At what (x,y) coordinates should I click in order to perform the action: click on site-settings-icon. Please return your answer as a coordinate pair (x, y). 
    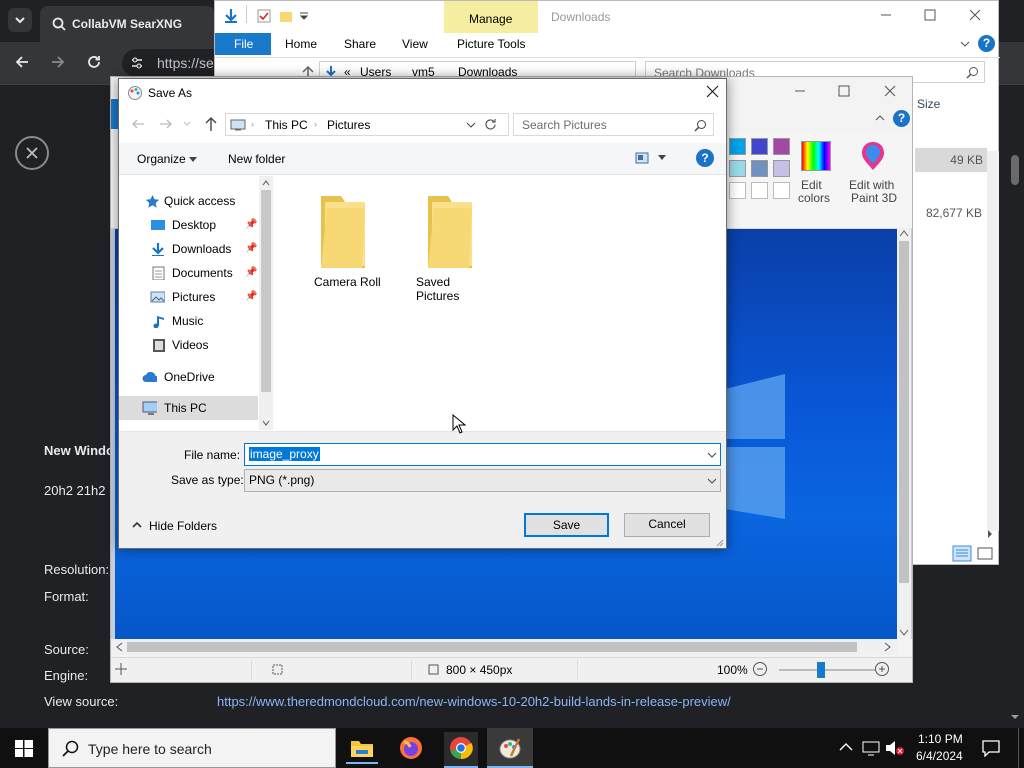
    Looking at the image, I should click on (137, 63).